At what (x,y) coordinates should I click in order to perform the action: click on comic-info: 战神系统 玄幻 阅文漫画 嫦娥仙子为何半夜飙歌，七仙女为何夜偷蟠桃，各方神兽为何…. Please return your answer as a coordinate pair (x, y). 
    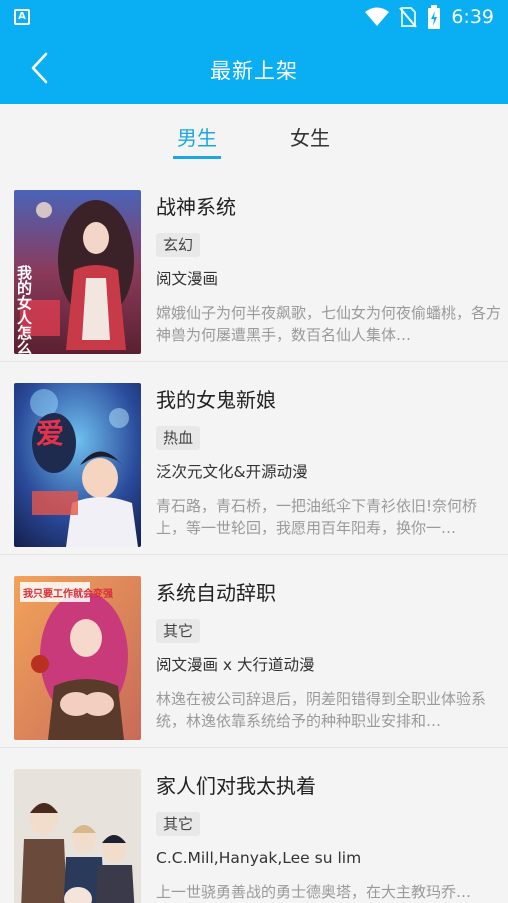
    Looking at the image, I should click on (329, 269).